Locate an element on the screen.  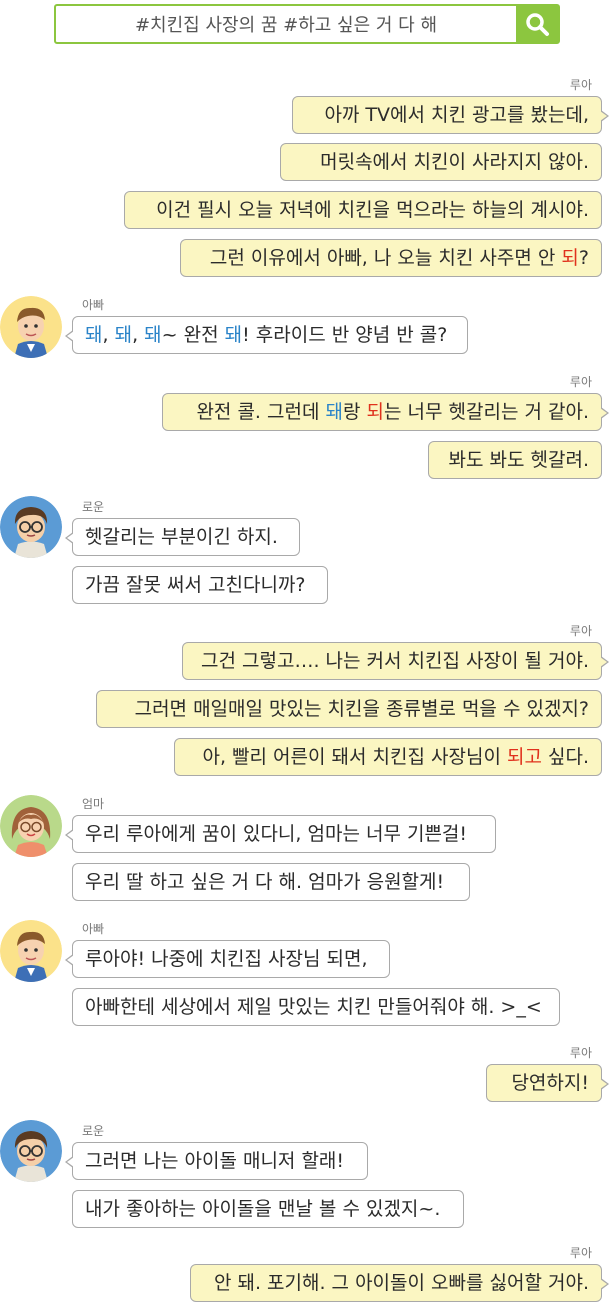
text-segment: ! 후라이드 반 양념 반 콜? is located at coordinates (345, 335).